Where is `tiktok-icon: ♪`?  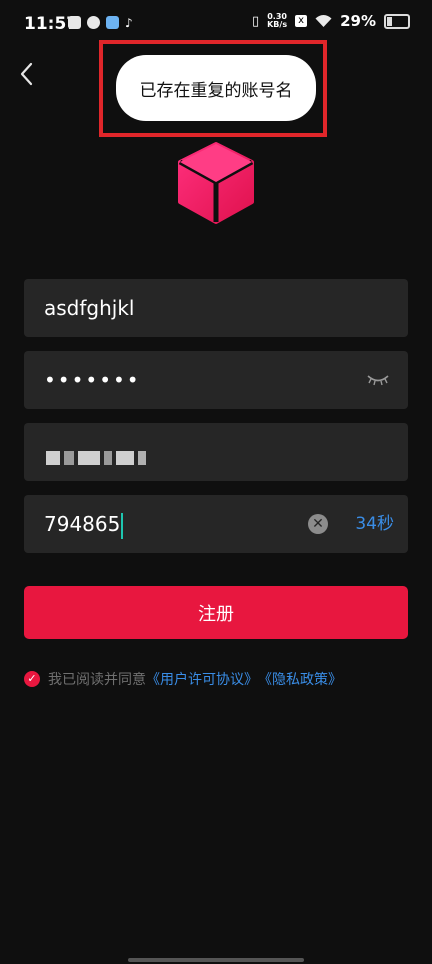
tiktok-icon: ♪ is located at coordinates (129, 23).